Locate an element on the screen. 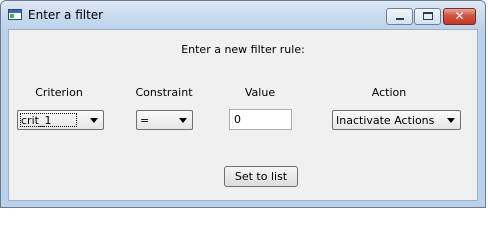  title-bar: Enter a filter ✕ is located at coordinates (243, 15).